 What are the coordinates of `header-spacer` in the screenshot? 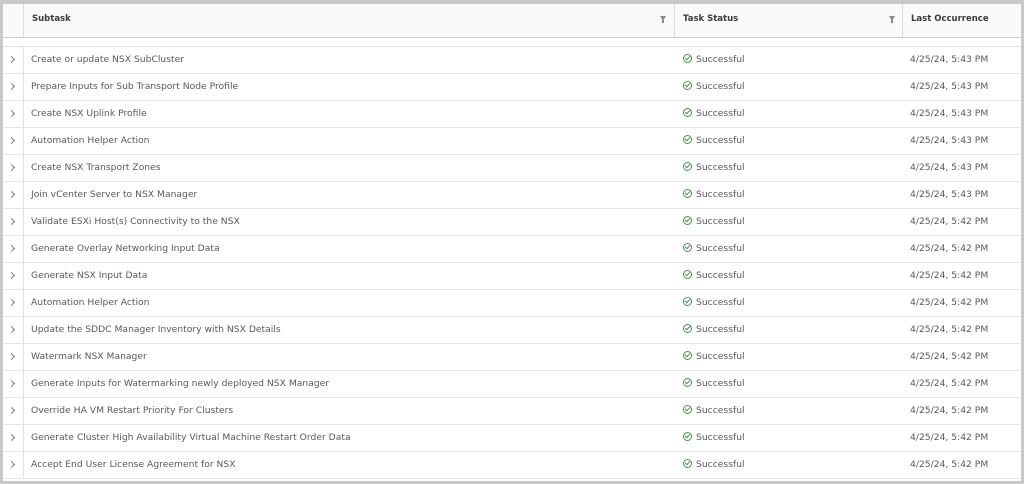 It's located at (512, 42).